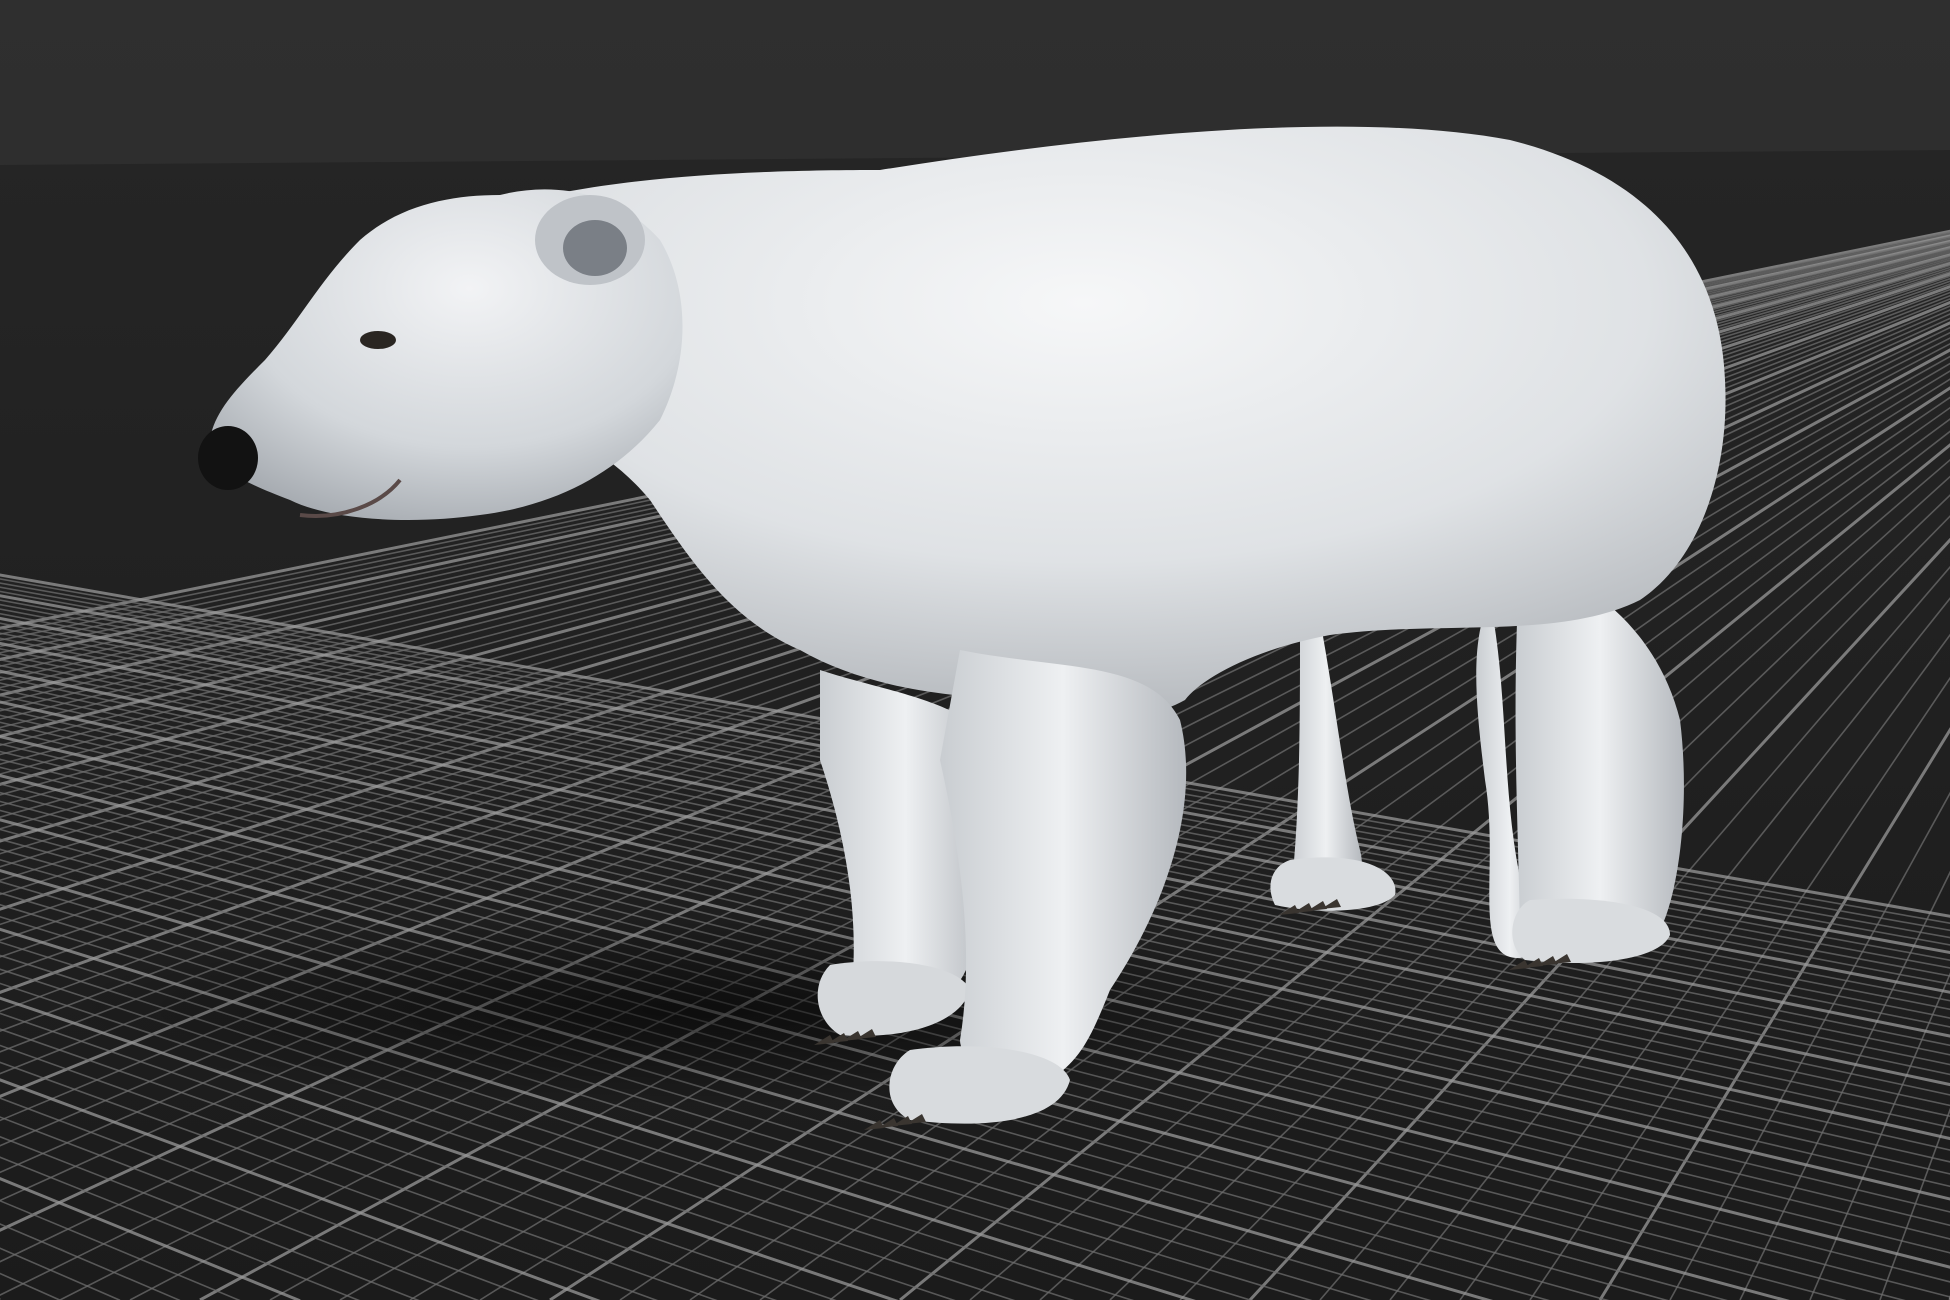 This screenshot has width=1950, height=1300. I want to click on bear-ear-inner, so click(595, 248).